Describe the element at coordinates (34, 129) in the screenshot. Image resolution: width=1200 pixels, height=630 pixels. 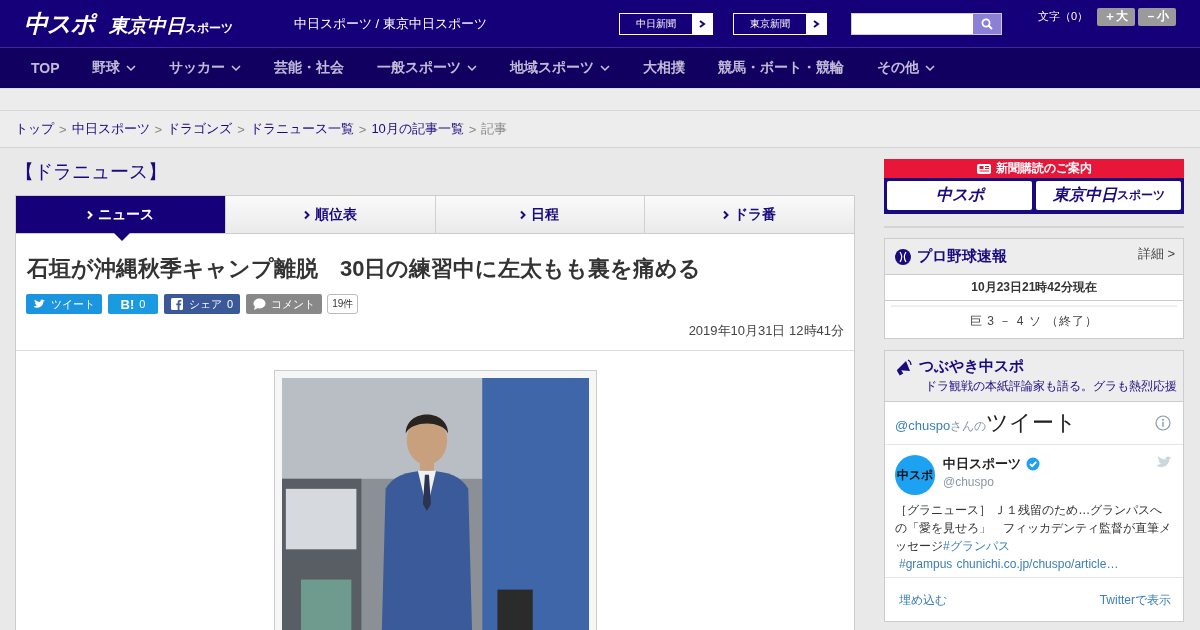
I see `breadcrumb-link: トップ` at that location.